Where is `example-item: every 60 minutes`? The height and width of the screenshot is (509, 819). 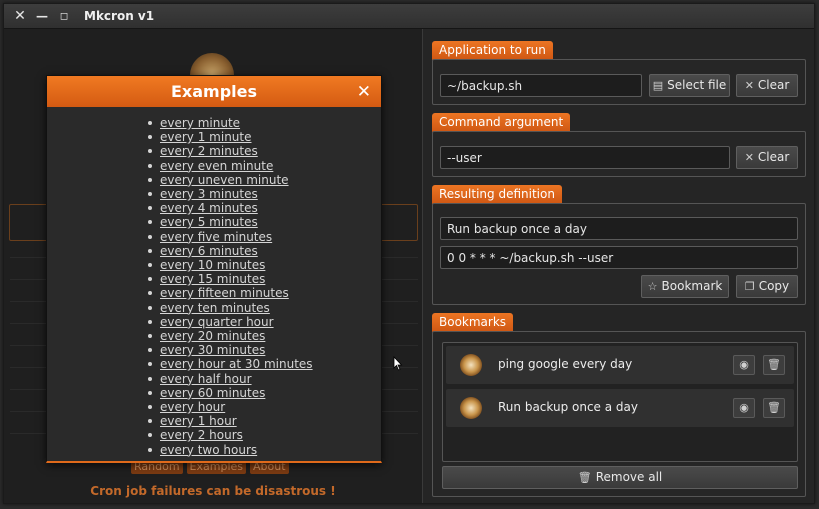 example-item: every 60 minutes is located at coordinates (264, 393).